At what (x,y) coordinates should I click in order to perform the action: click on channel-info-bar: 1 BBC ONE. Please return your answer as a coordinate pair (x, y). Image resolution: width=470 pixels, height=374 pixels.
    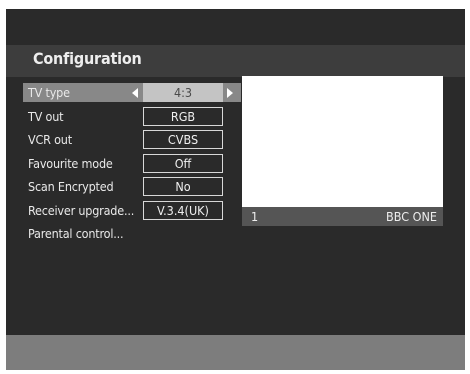
    Looking at the image, I should click on (342, 216).